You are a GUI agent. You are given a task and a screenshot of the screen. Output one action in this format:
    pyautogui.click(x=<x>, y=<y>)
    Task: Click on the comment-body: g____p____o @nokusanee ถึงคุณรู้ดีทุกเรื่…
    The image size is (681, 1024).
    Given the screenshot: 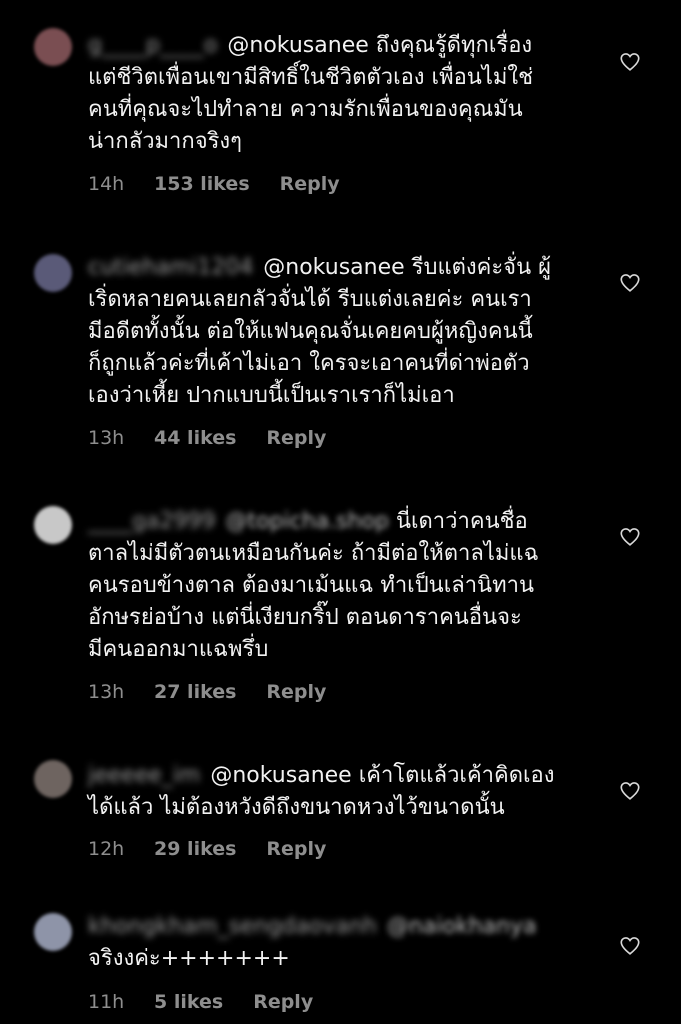 What is the action you would take?
    pyautogui.click(x=348, y=94)
    